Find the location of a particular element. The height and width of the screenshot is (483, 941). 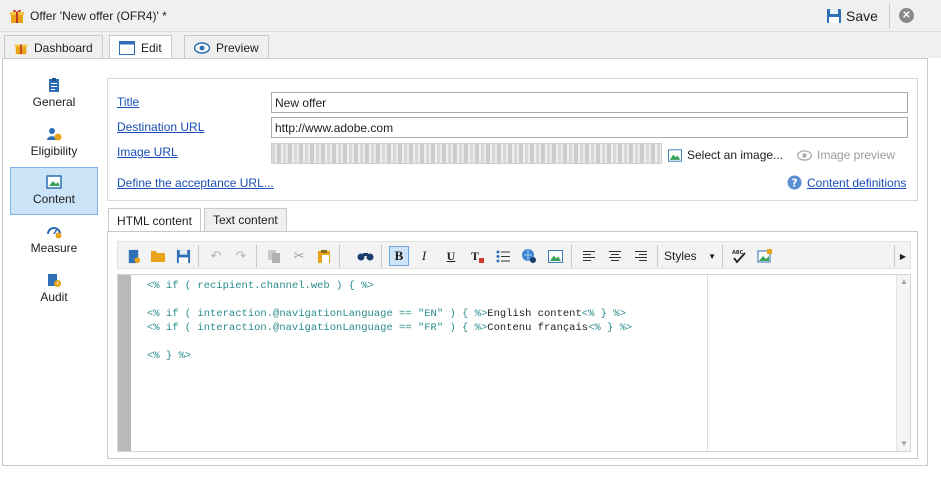

tab-label: Text content is located at coordinates (245, 220).